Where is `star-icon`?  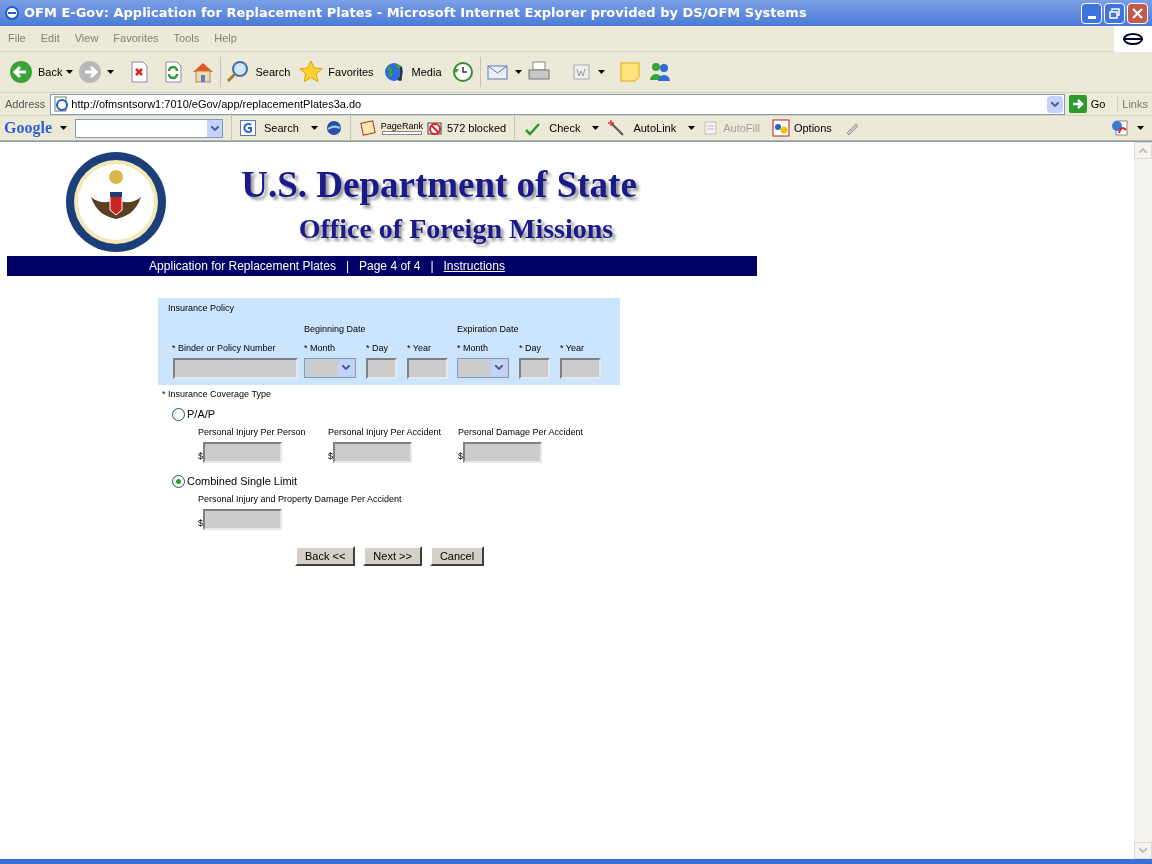
star-icon is located at coordinates (311, 72).